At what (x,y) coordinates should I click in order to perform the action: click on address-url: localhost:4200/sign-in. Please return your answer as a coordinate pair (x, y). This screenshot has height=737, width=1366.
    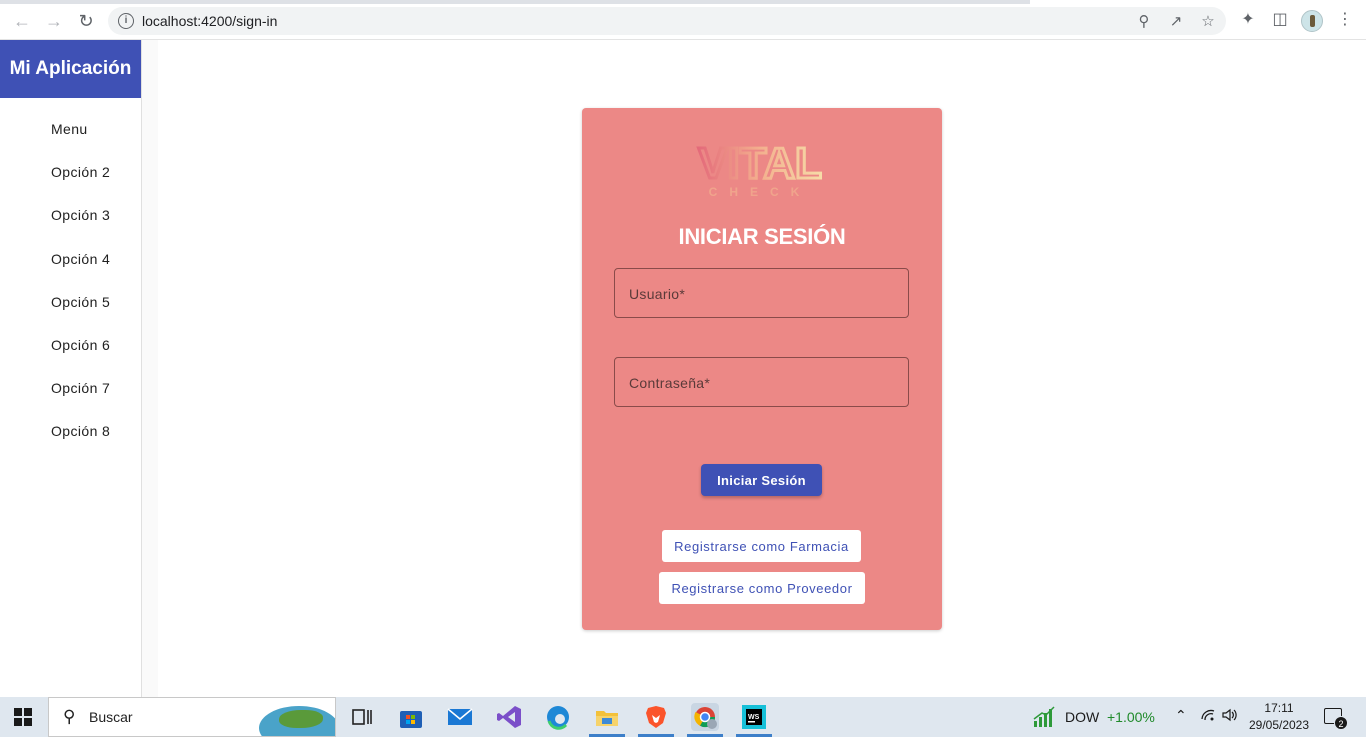
    Looking at the image, I should click on (209, 21).